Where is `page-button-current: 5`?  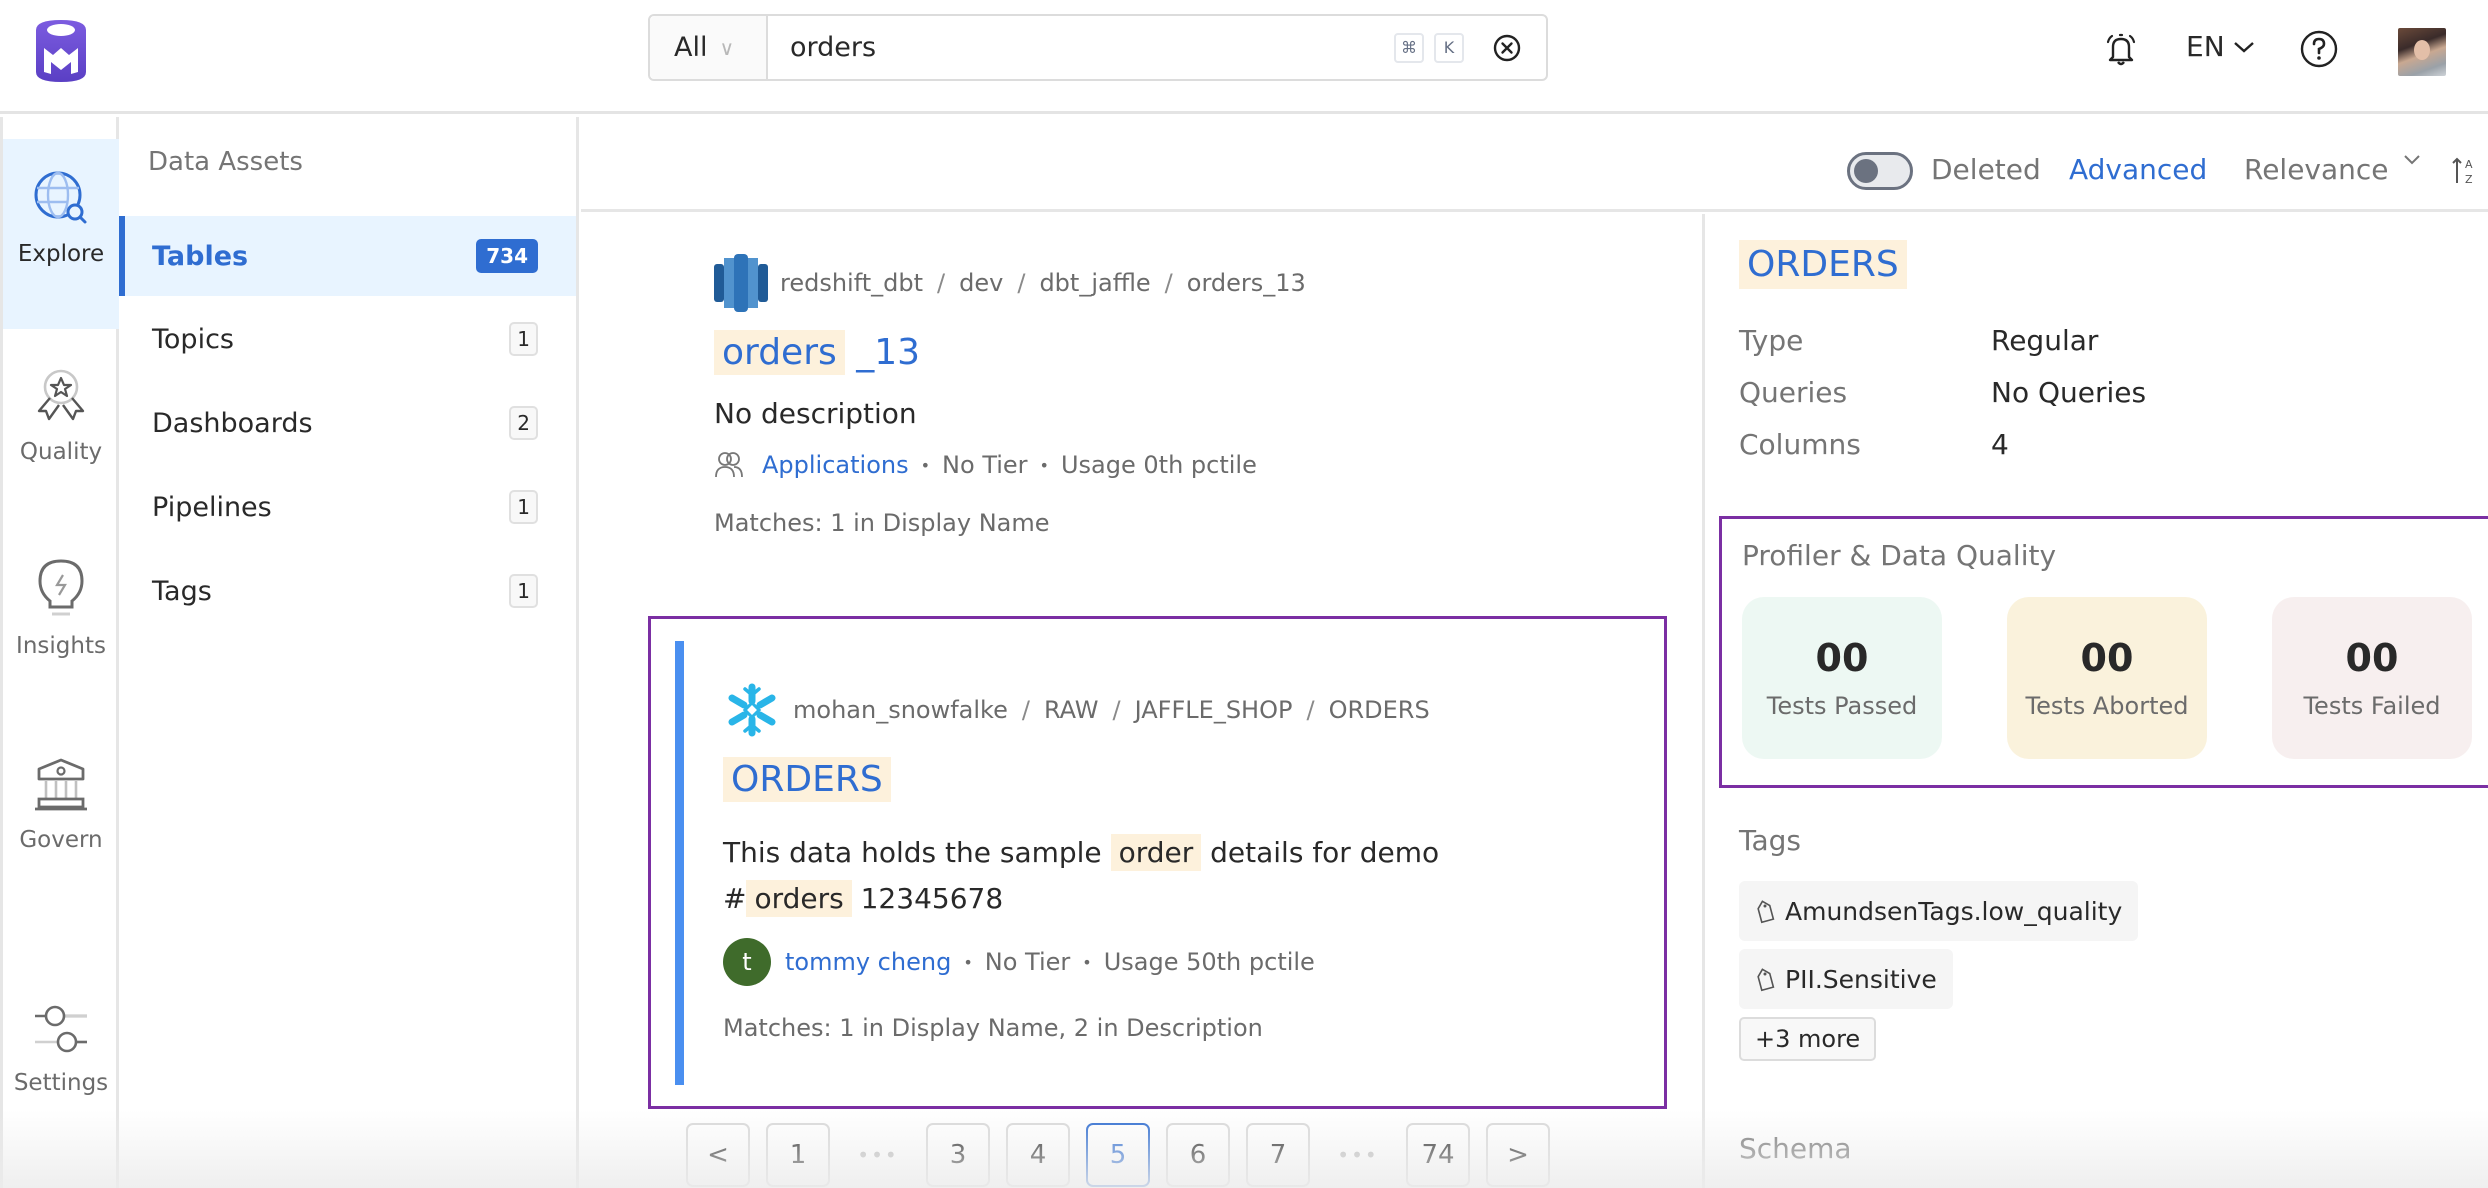
page-button-current: 5 is located at coordinates (1118, 1155).